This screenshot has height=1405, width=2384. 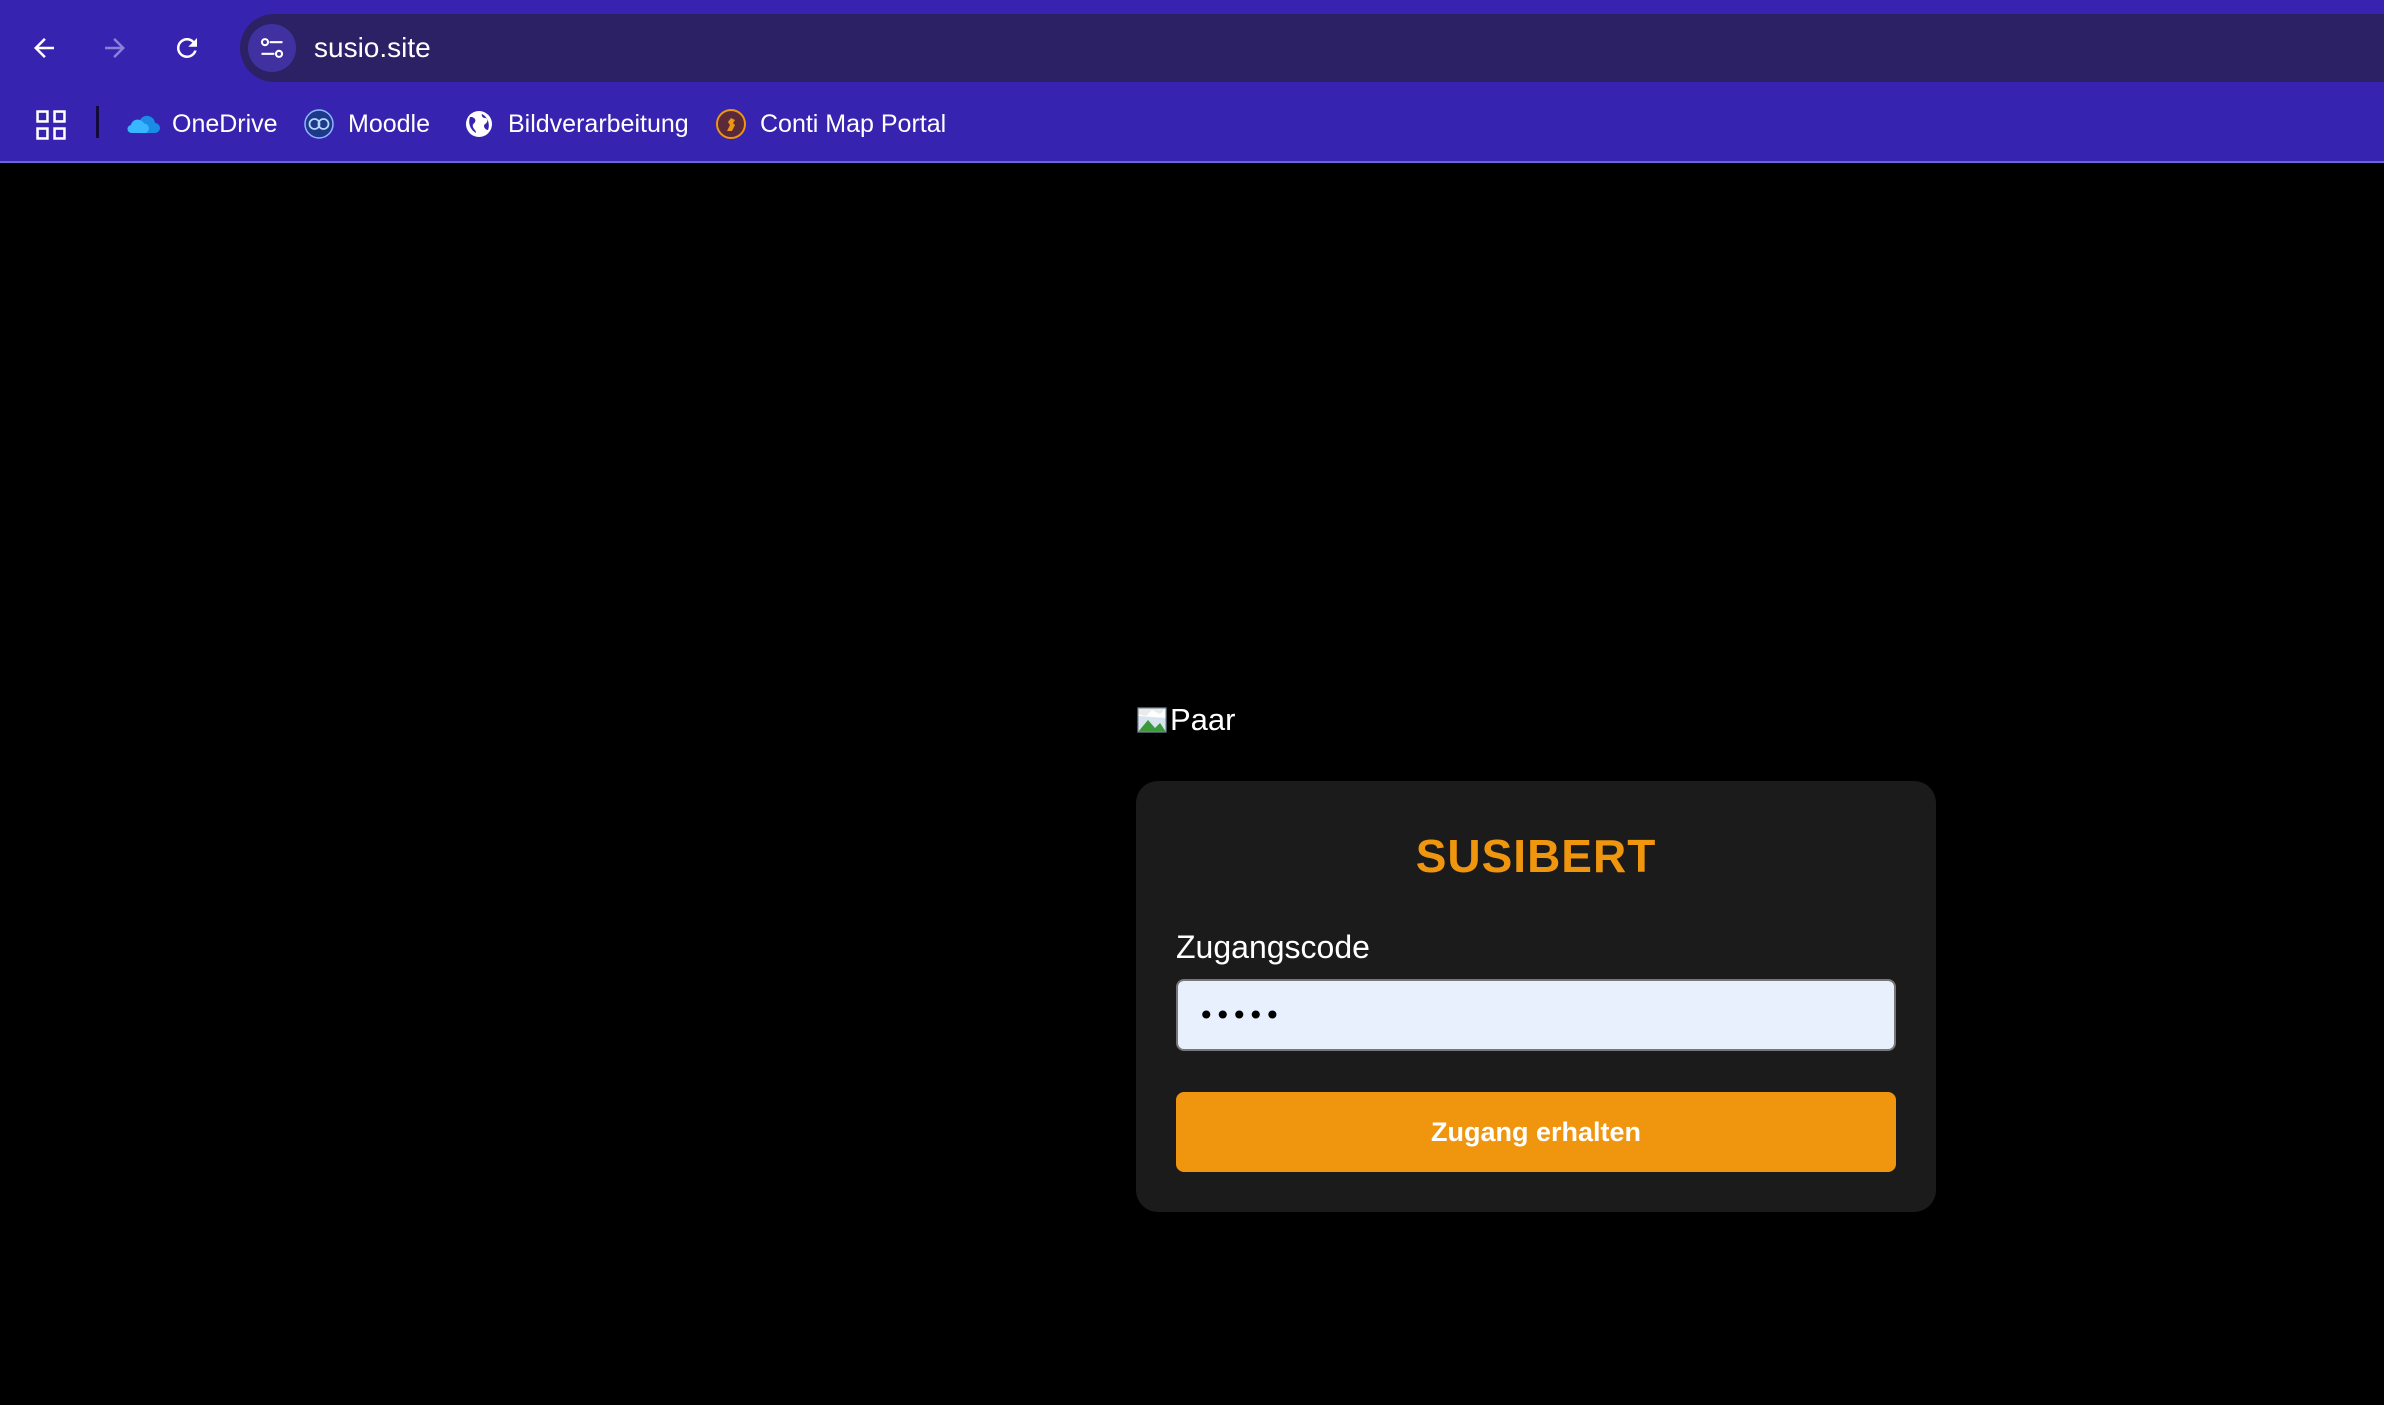 I want to click on access-code-label: Zugangscode, so click(x=1273, y=947).